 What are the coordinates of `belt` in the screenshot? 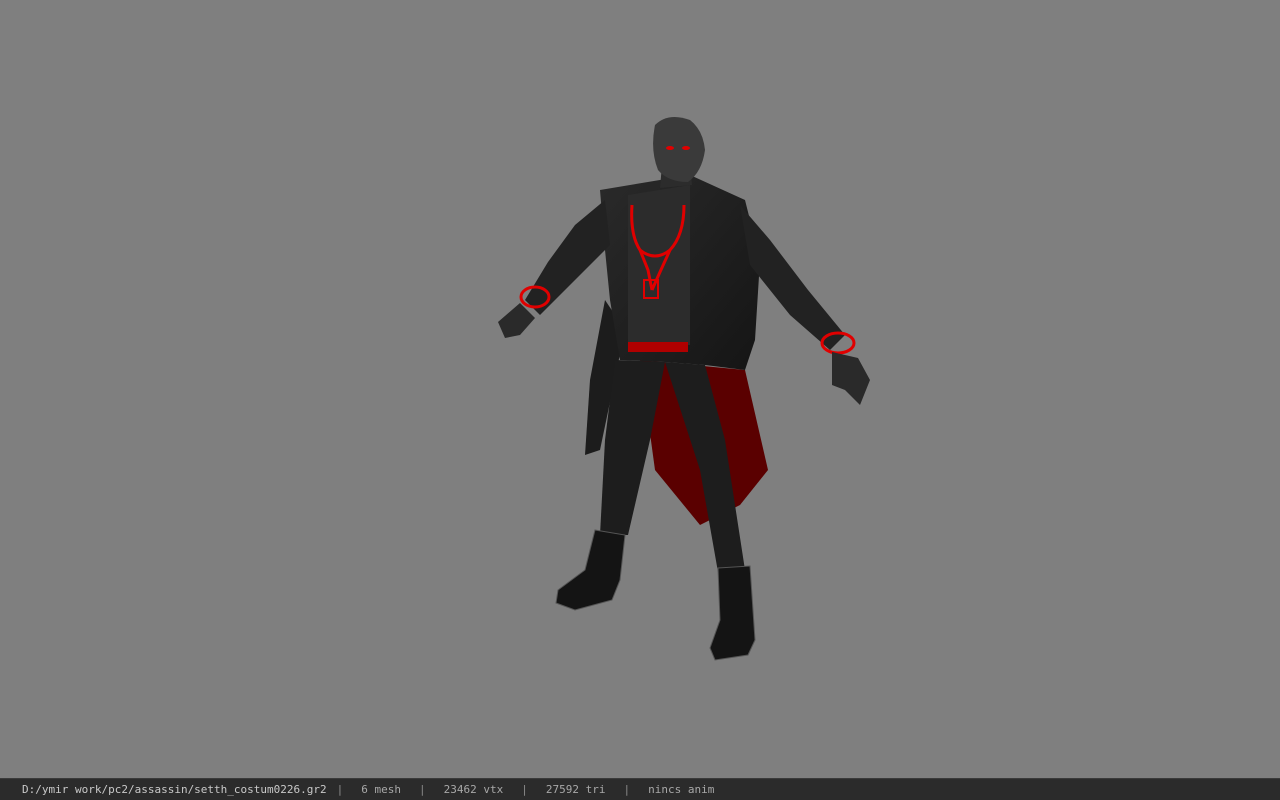 It's located at (658, 347).